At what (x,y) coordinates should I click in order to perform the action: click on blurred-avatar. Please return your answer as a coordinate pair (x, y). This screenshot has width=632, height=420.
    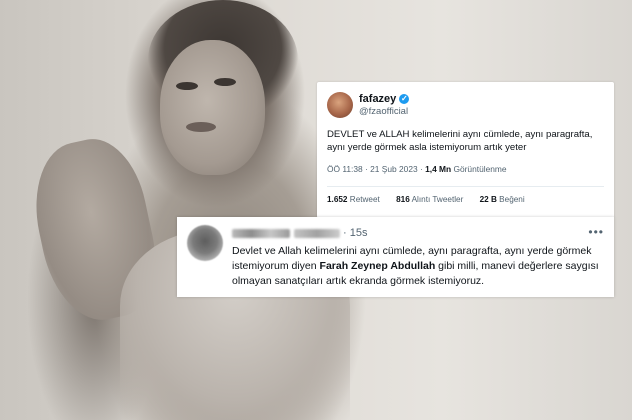
    Looking at the image, I should click on (205, 243).